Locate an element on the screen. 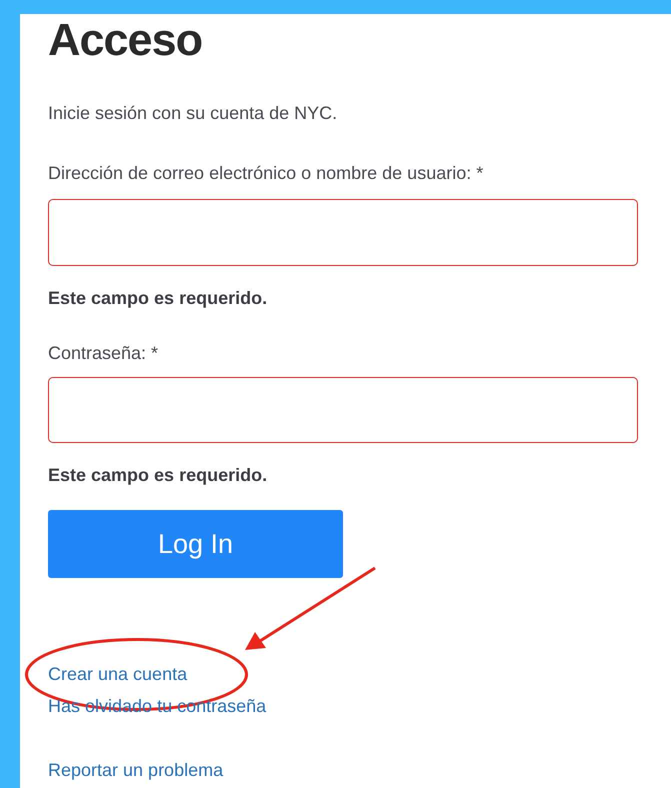 Image resolution: width=671 pixels, height=788 pixels. login-button: Log In is located at coordinates (195, 544).